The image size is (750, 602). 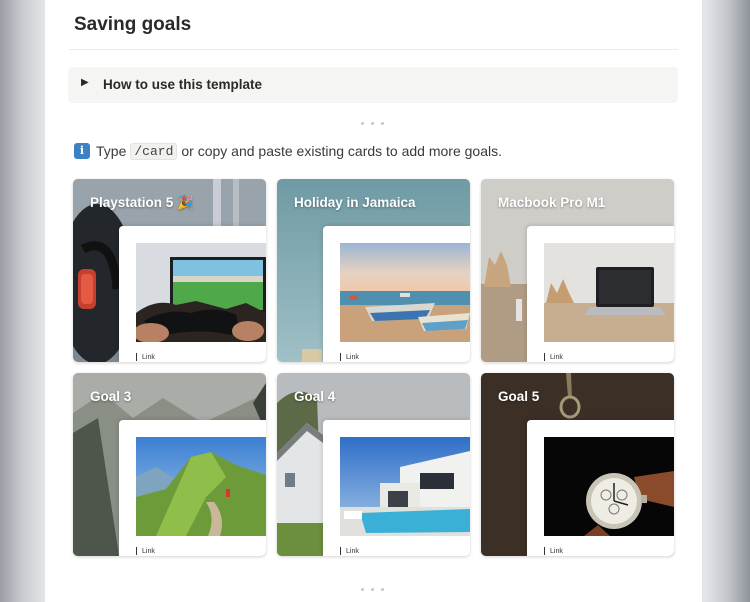 I want to click on card-title: Holiday in Jamaica, so click(x=355, y=202).